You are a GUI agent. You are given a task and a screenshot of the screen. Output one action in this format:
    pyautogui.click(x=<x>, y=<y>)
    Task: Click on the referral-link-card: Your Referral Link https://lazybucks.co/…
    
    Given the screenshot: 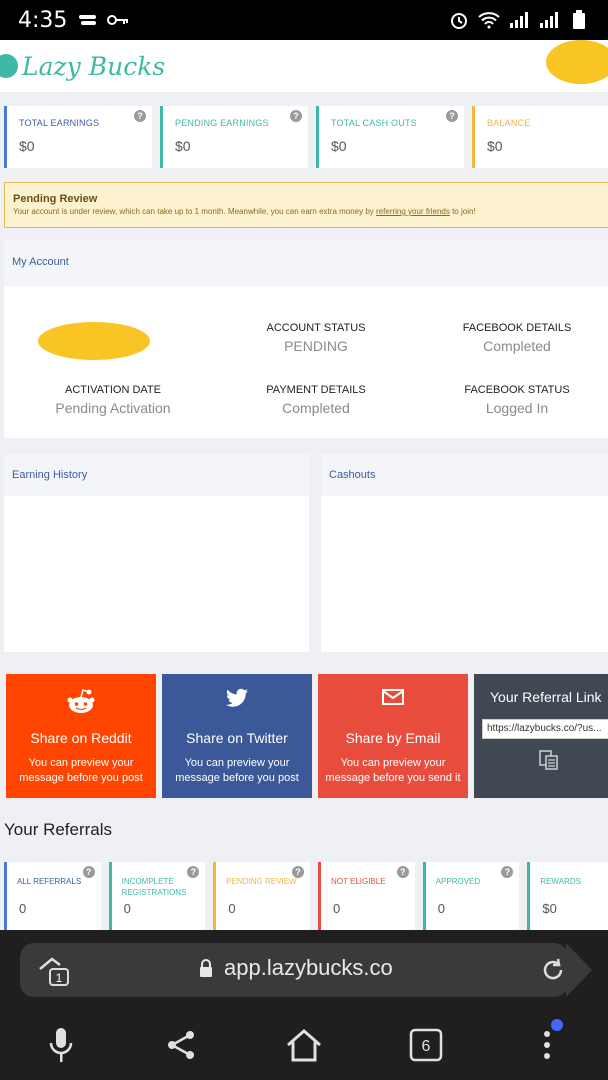 What is the action you would take?
    pyautogui.click(x=541, y=736)
    